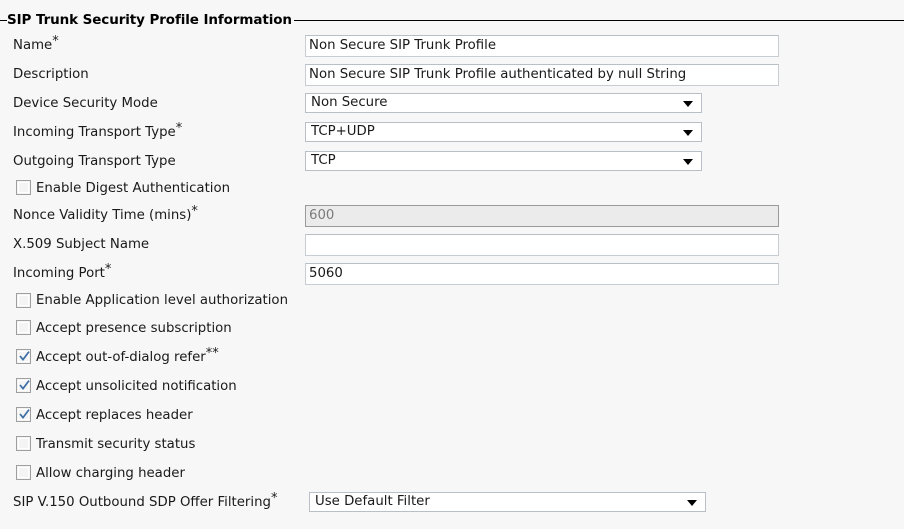 Image resolution: width=904 pixels, height=529 pixels. What do you see at coordinates (452, 328) in the screenshot?
I see `form-row-accept-presence-subscription: Accept presence subscription` at bounding box center [452, 328].